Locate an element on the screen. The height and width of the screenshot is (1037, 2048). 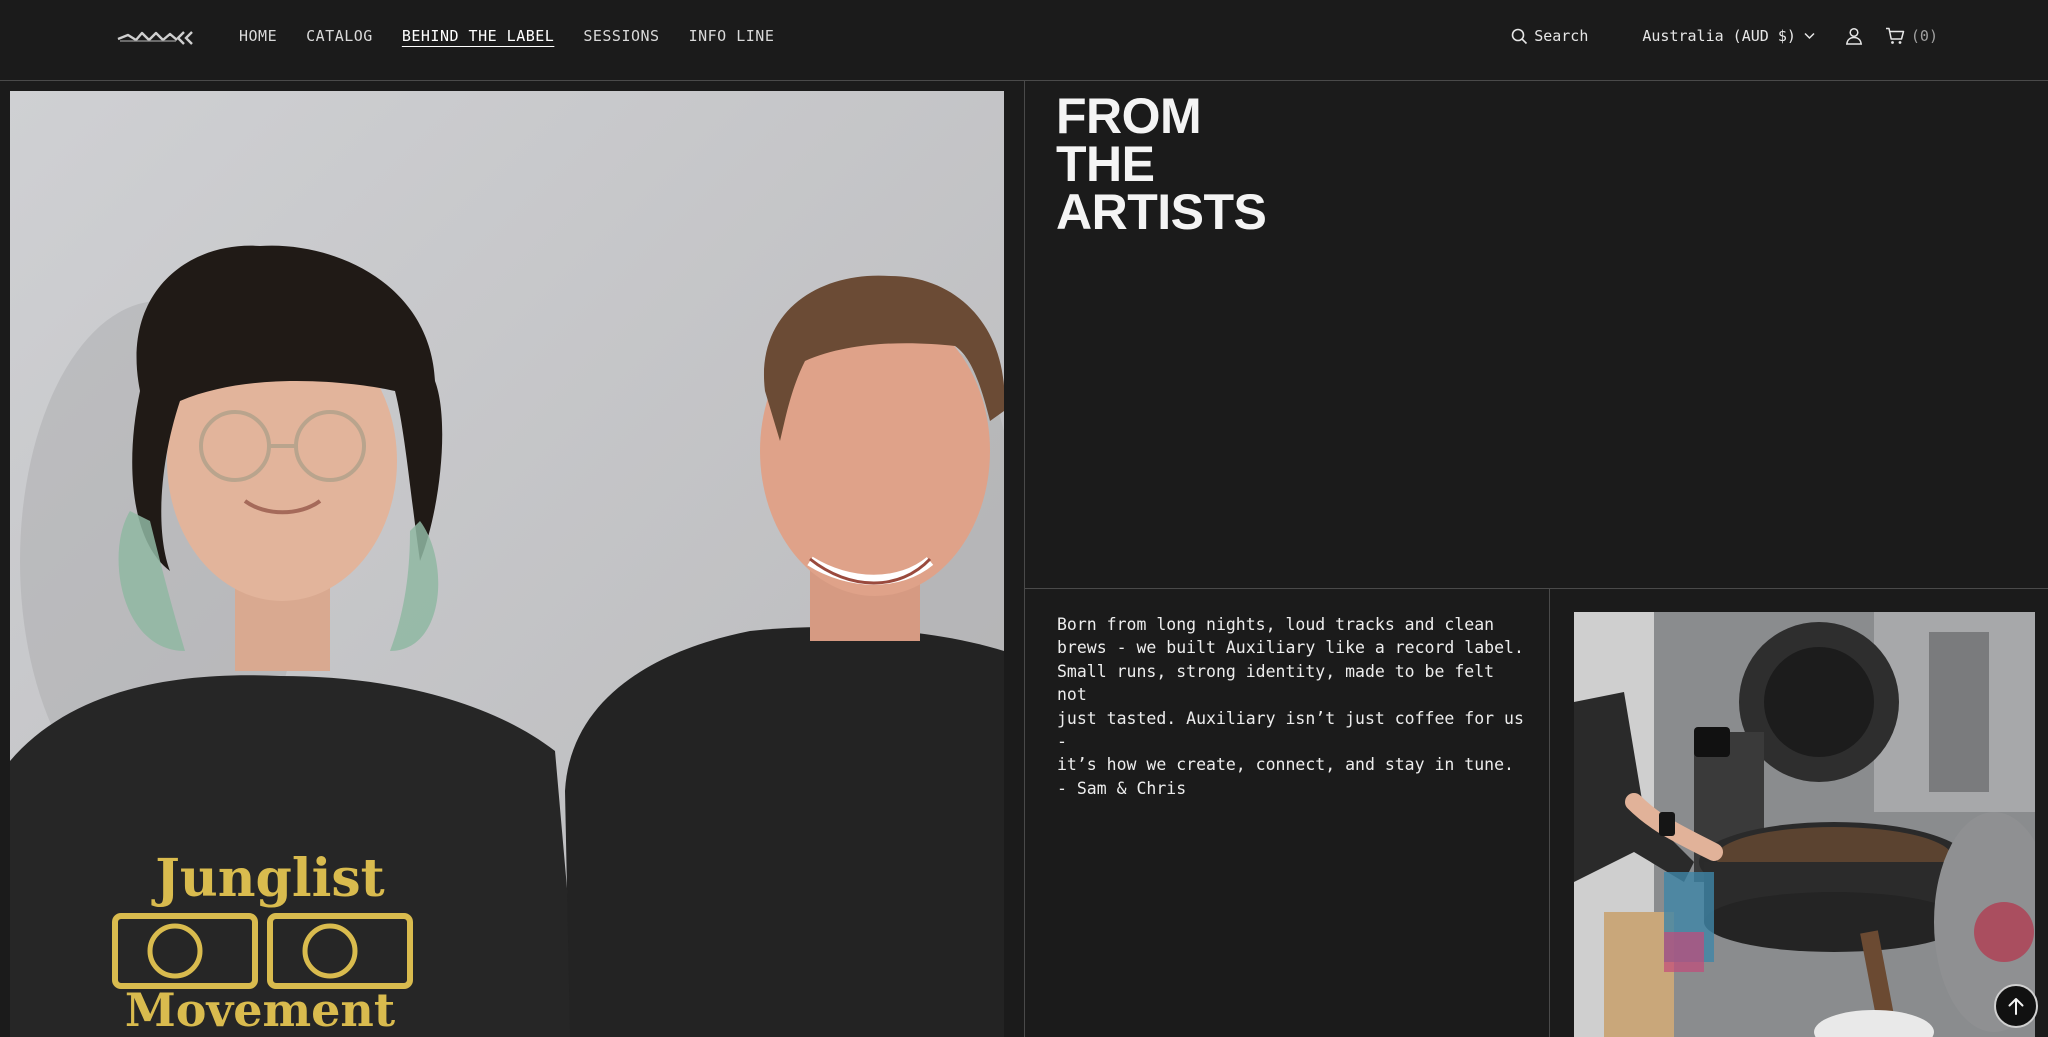
search-label: Search is located at coordinates (1561, 36).